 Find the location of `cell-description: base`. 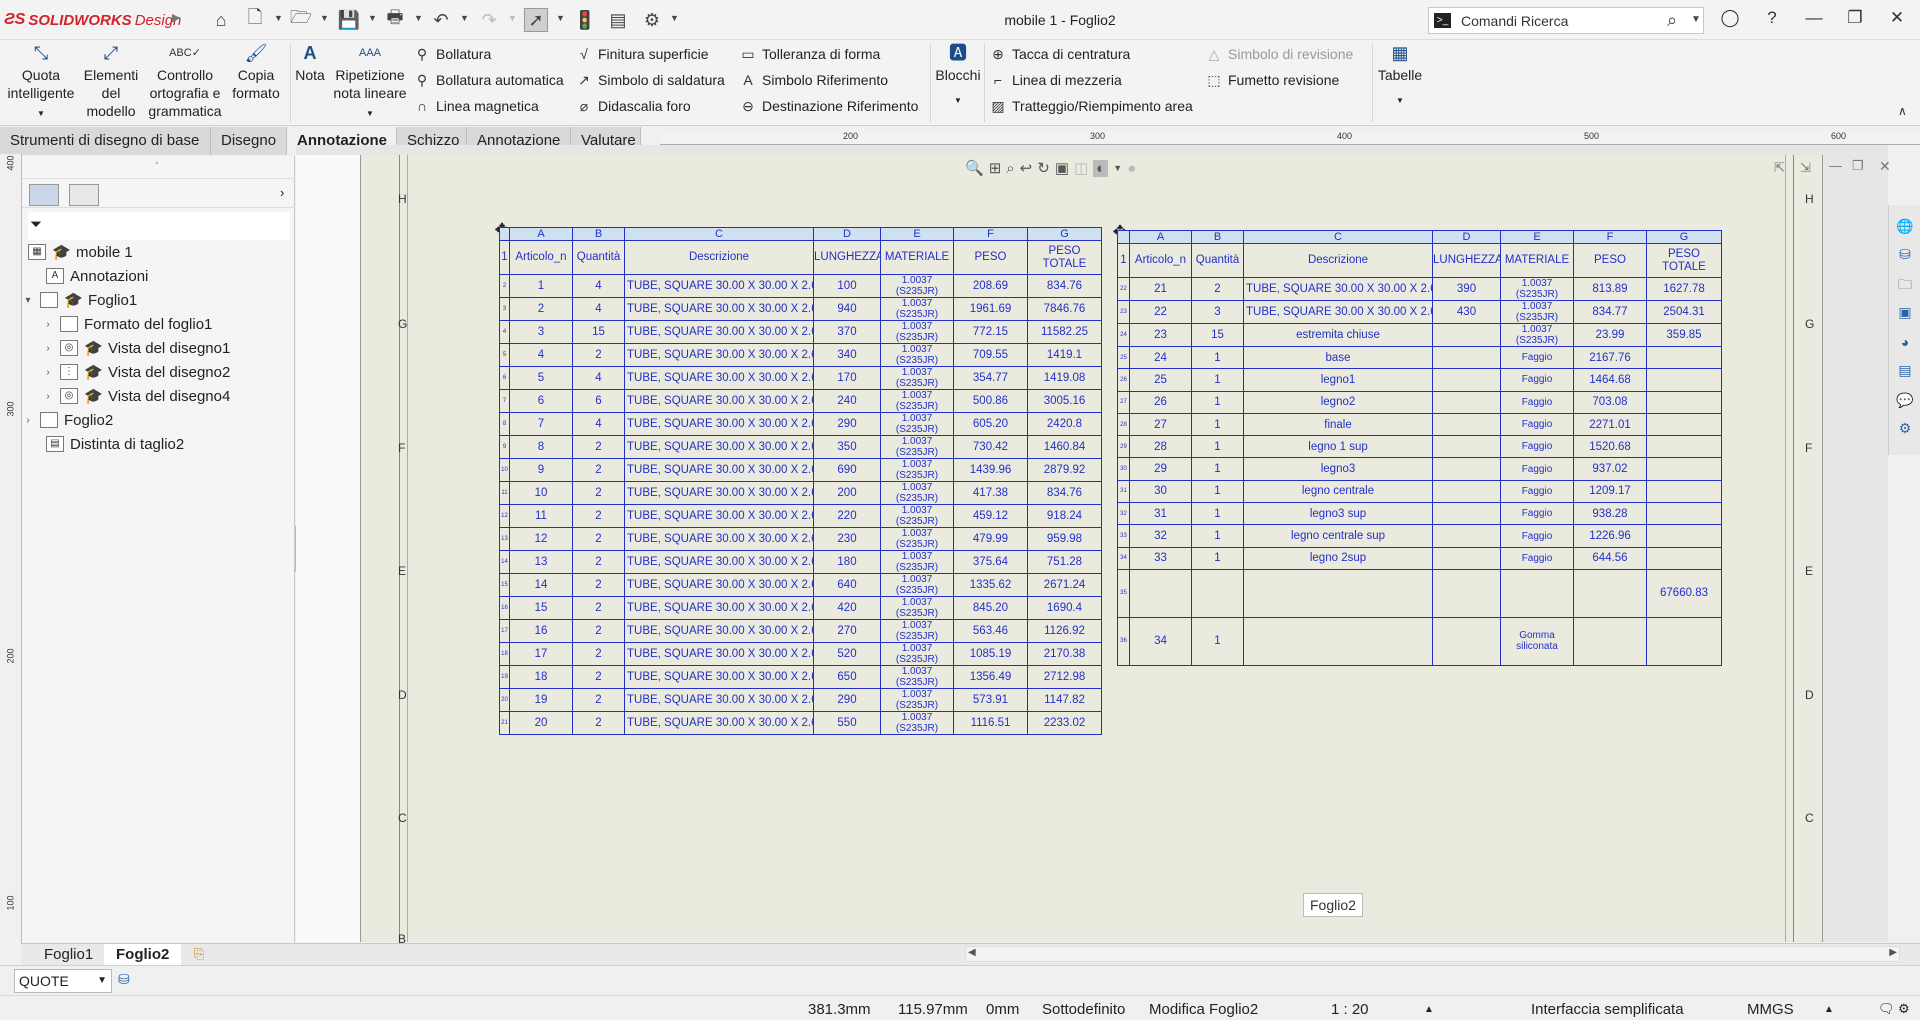

cell-description: base is located at coordinates (1338, 357).